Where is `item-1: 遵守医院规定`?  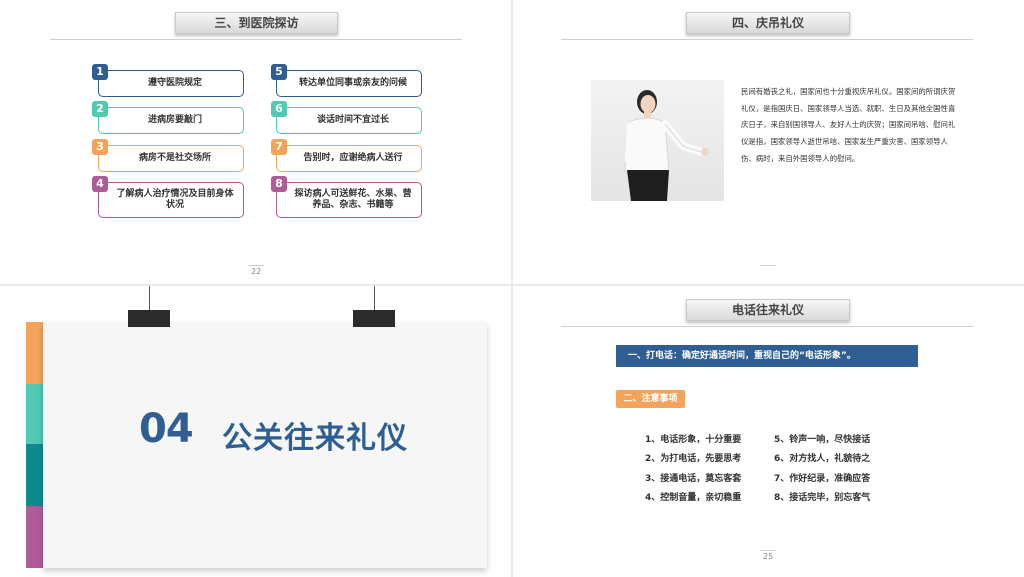 item-1: 遵守医院规定 is located at coordinates (171, 83).